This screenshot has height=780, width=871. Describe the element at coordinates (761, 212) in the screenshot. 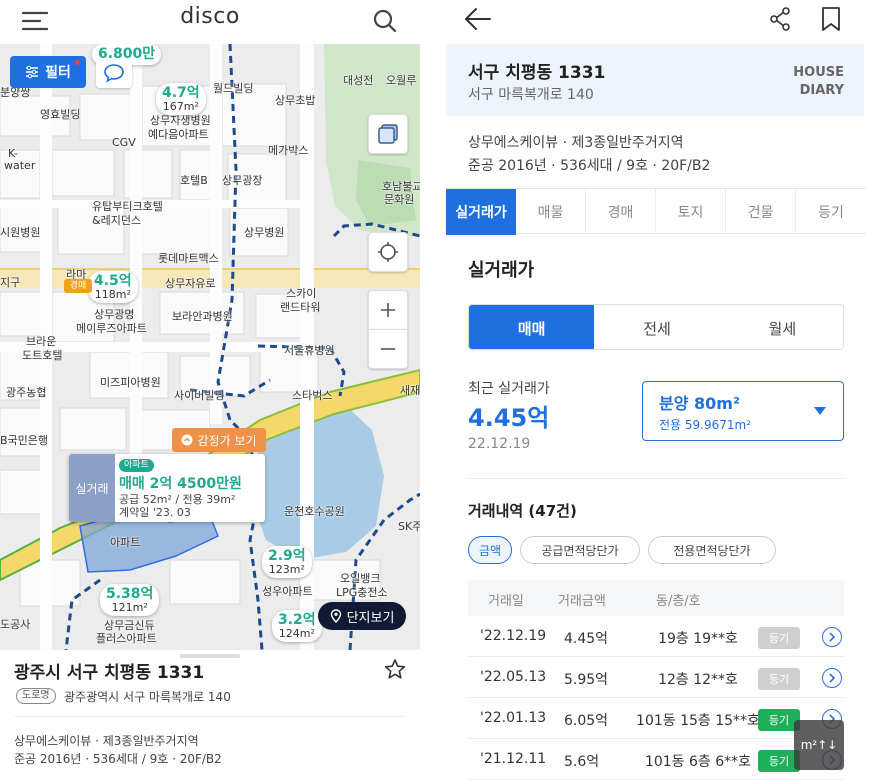

I see `tab-4: 건물` at that location.